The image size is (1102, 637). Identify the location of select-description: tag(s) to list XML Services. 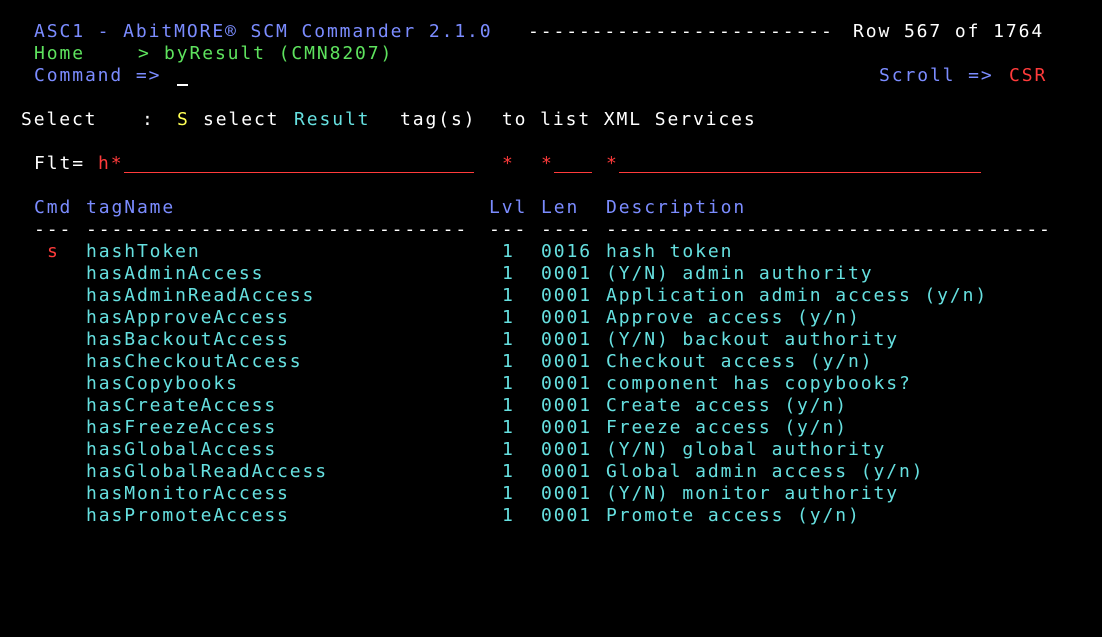
(578, 119).